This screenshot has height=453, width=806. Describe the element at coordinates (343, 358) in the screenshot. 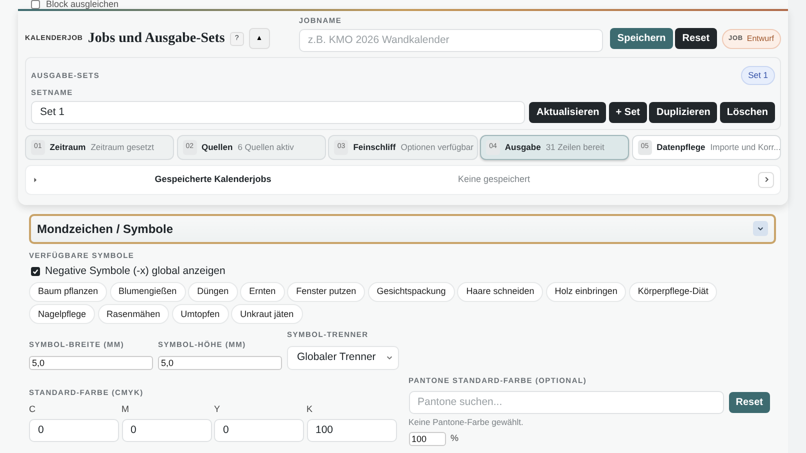

I see `separator-select: Globaler Trenner` at that location.